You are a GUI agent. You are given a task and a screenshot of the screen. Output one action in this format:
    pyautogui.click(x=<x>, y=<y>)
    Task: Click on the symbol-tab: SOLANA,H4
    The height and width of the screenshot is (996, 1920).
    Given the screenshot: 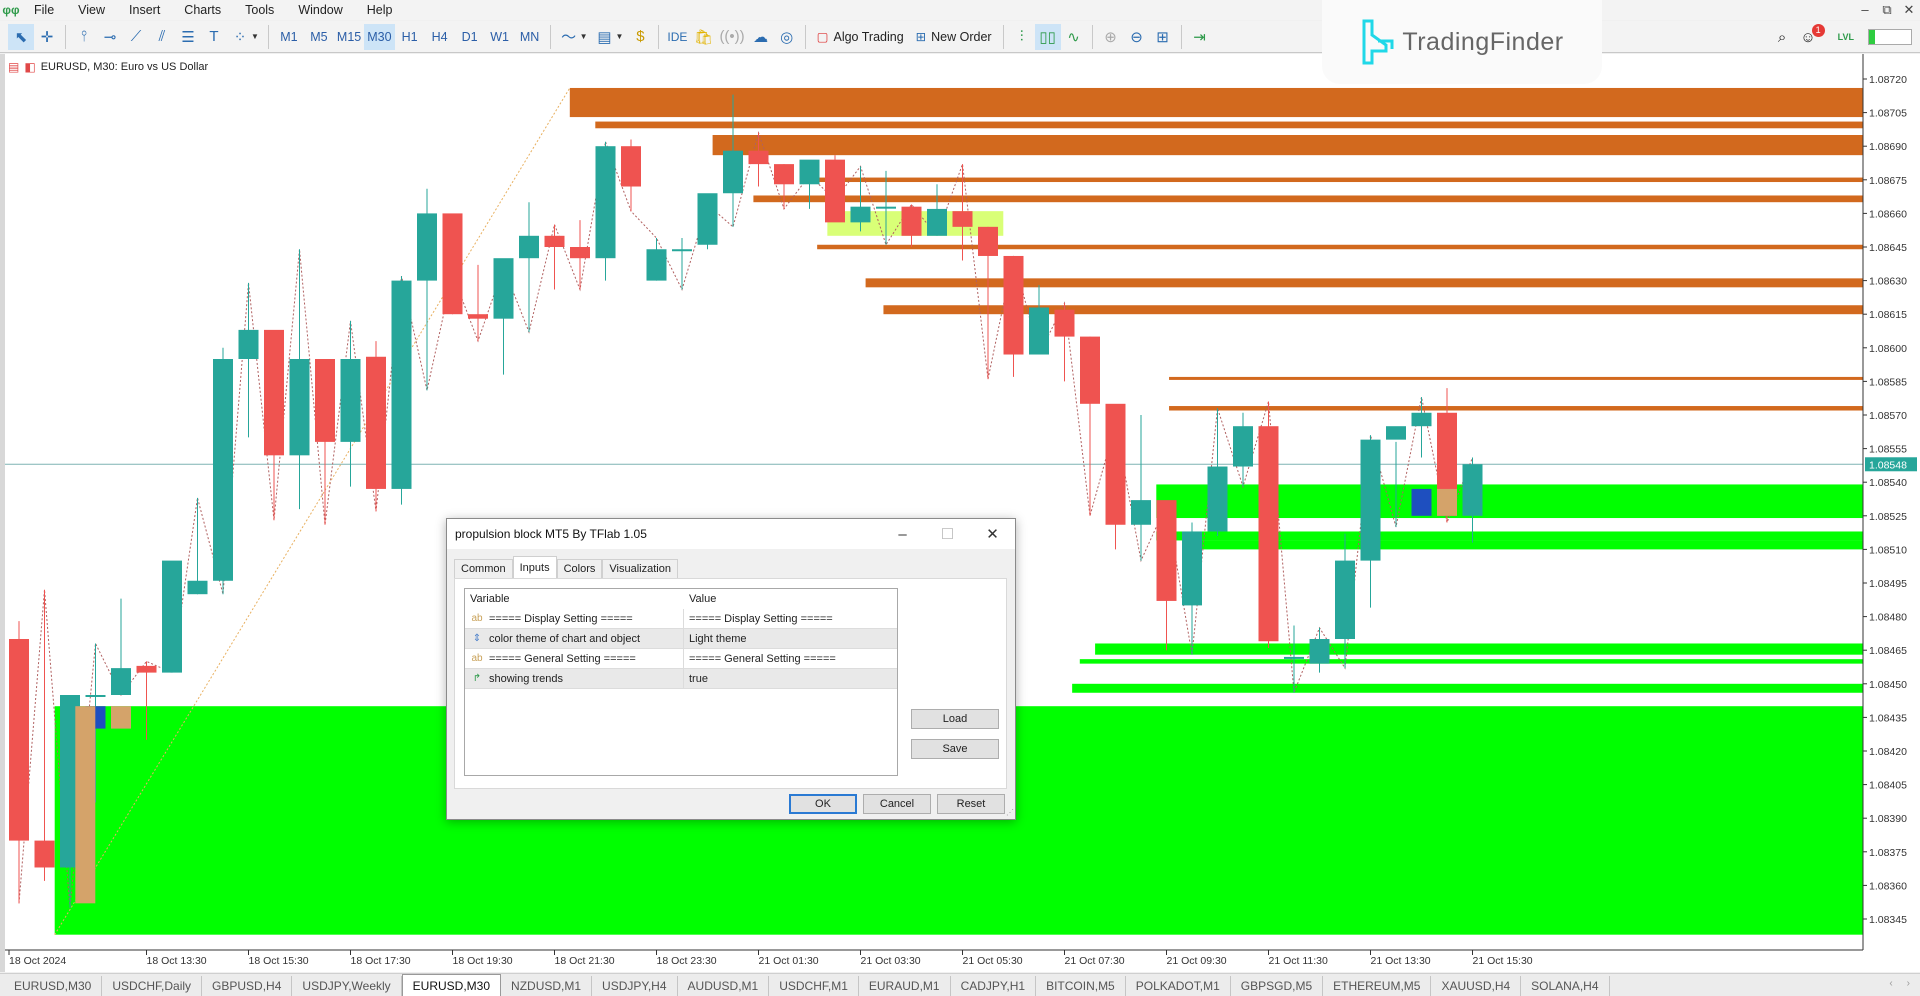 What is the action you would take?
    pyautogui.click(x=1565, y=986)
    